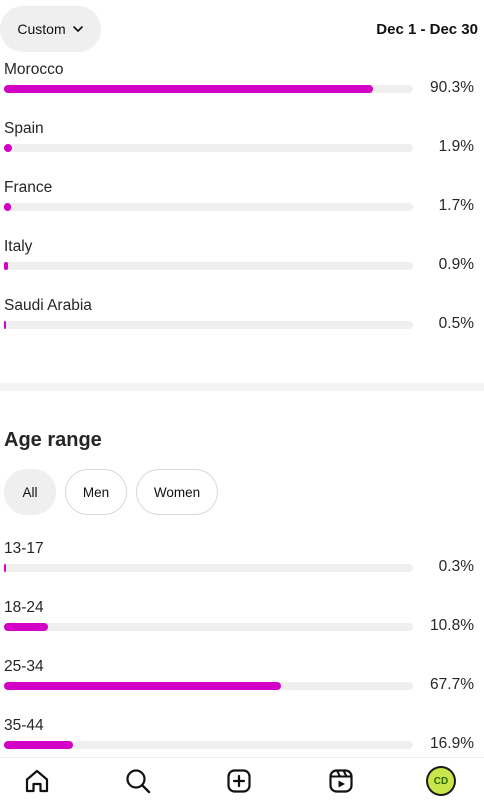 The width and height of the screenshot is (484, 800). What do you see at coordinates (241, 560) in the screenshot?
I see `age-row: 13-17 0.3%` at bounding box center [241, 560].